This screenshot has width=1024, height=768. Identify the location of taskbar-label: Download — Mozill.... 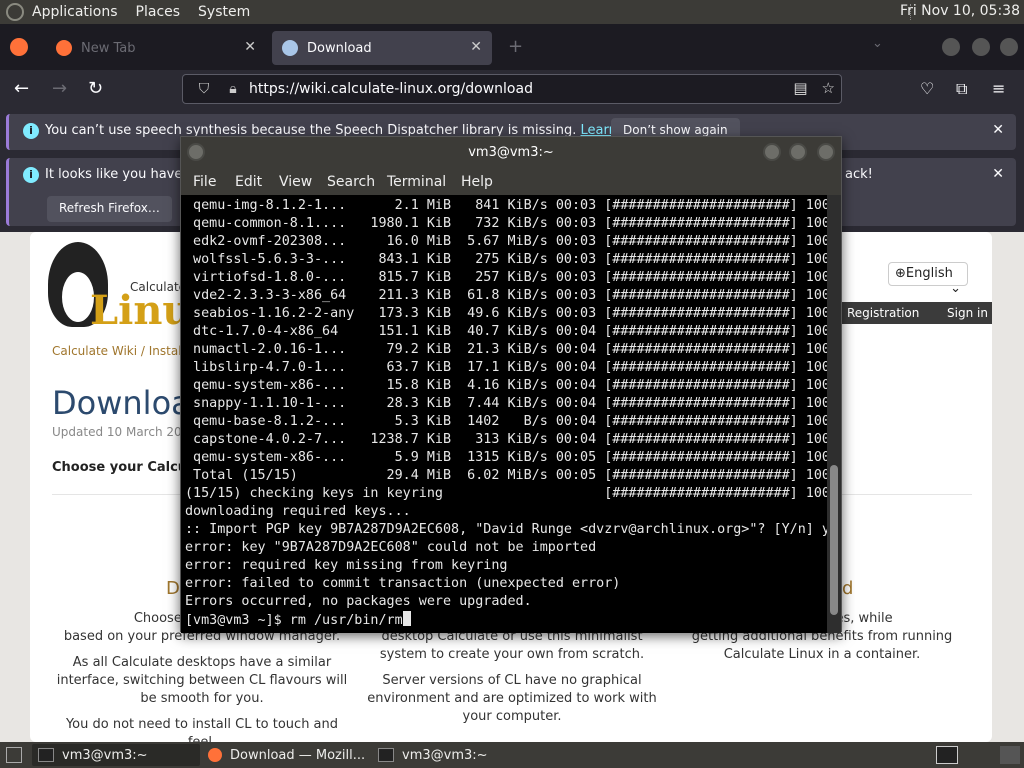
(298, 755).